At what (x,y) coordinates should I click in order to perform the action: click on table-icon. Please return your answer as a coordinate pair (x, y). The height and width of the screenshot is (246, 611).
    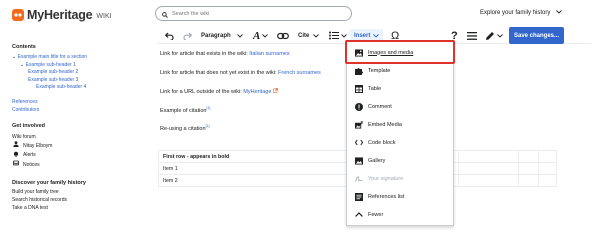
    Looking at the image, I should click on (359, 88).